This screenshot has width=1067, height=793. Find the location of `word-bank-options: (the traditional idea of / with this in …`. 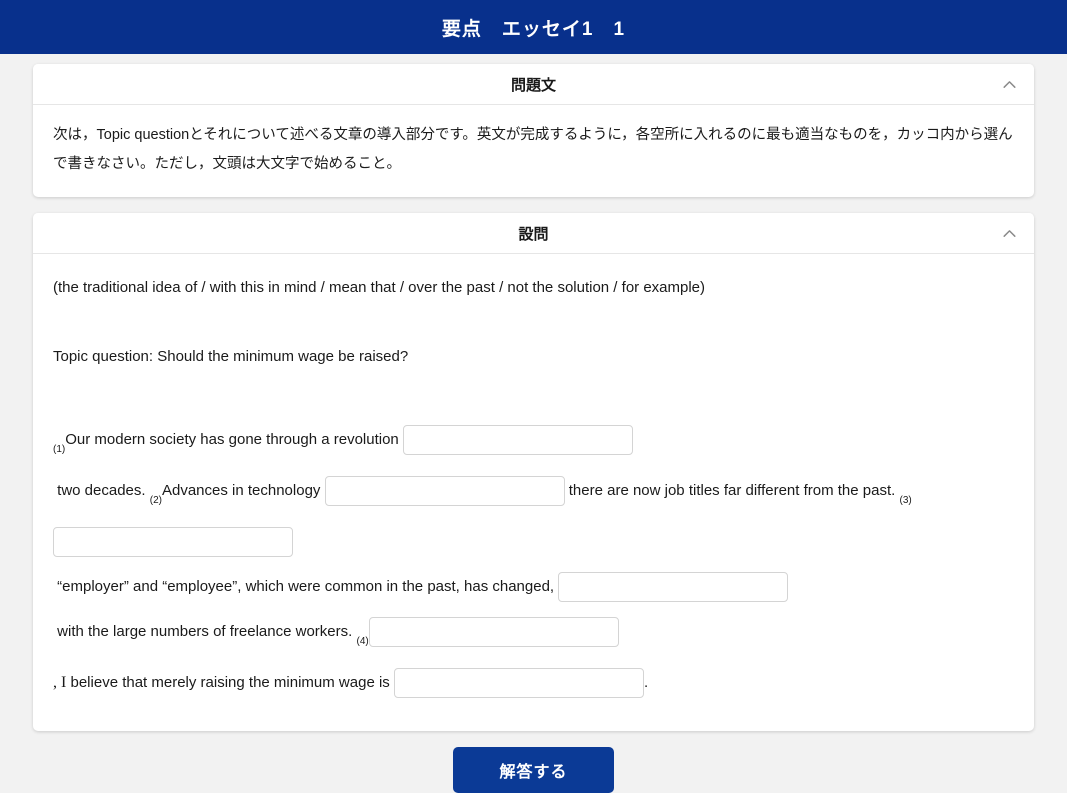

word-bank-options: (the traditional idea of / with this in … is located at coordinates (379, 287).